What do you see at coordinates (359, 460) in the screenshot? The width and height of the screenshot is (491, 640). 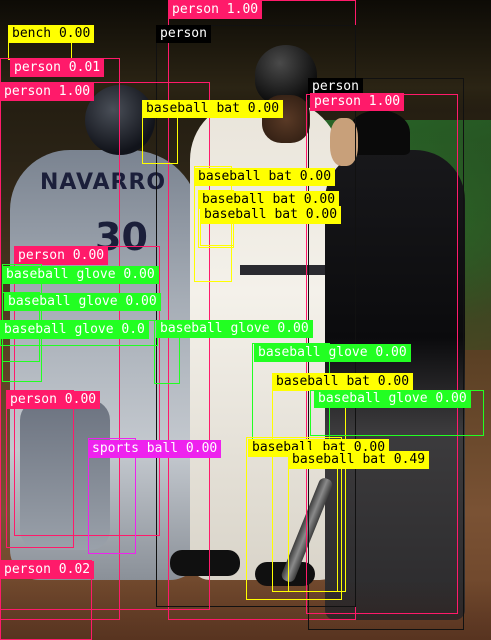 I see `detection-label: baseball bat 0.49` at bounding box center [359, 460].